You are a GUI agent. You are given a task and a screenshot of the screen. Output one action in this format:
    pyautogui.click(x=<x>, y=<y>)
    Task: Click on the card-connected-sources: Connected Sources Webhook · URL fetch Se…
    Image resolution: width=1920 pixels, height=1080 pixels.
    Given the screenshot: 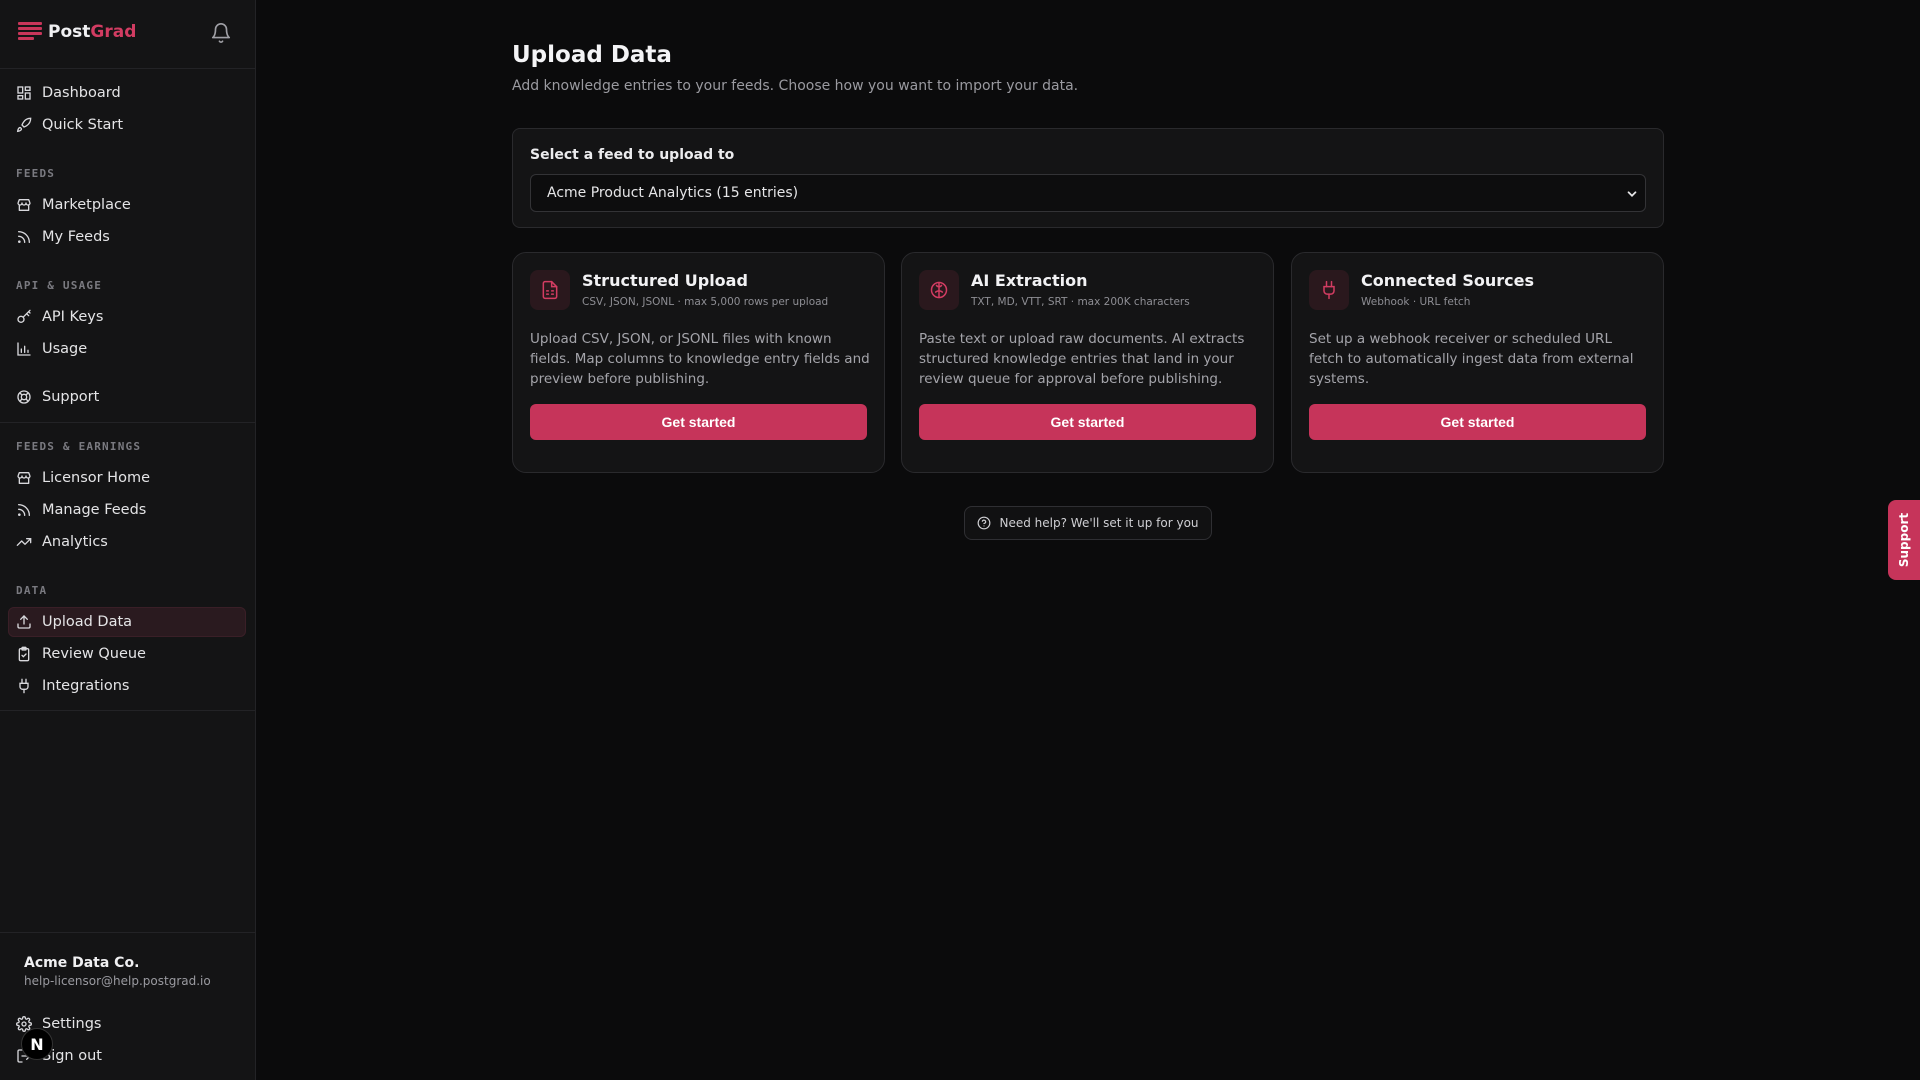 What is the action you would take?
    pyautogui.click(x=1477, y=362)
    